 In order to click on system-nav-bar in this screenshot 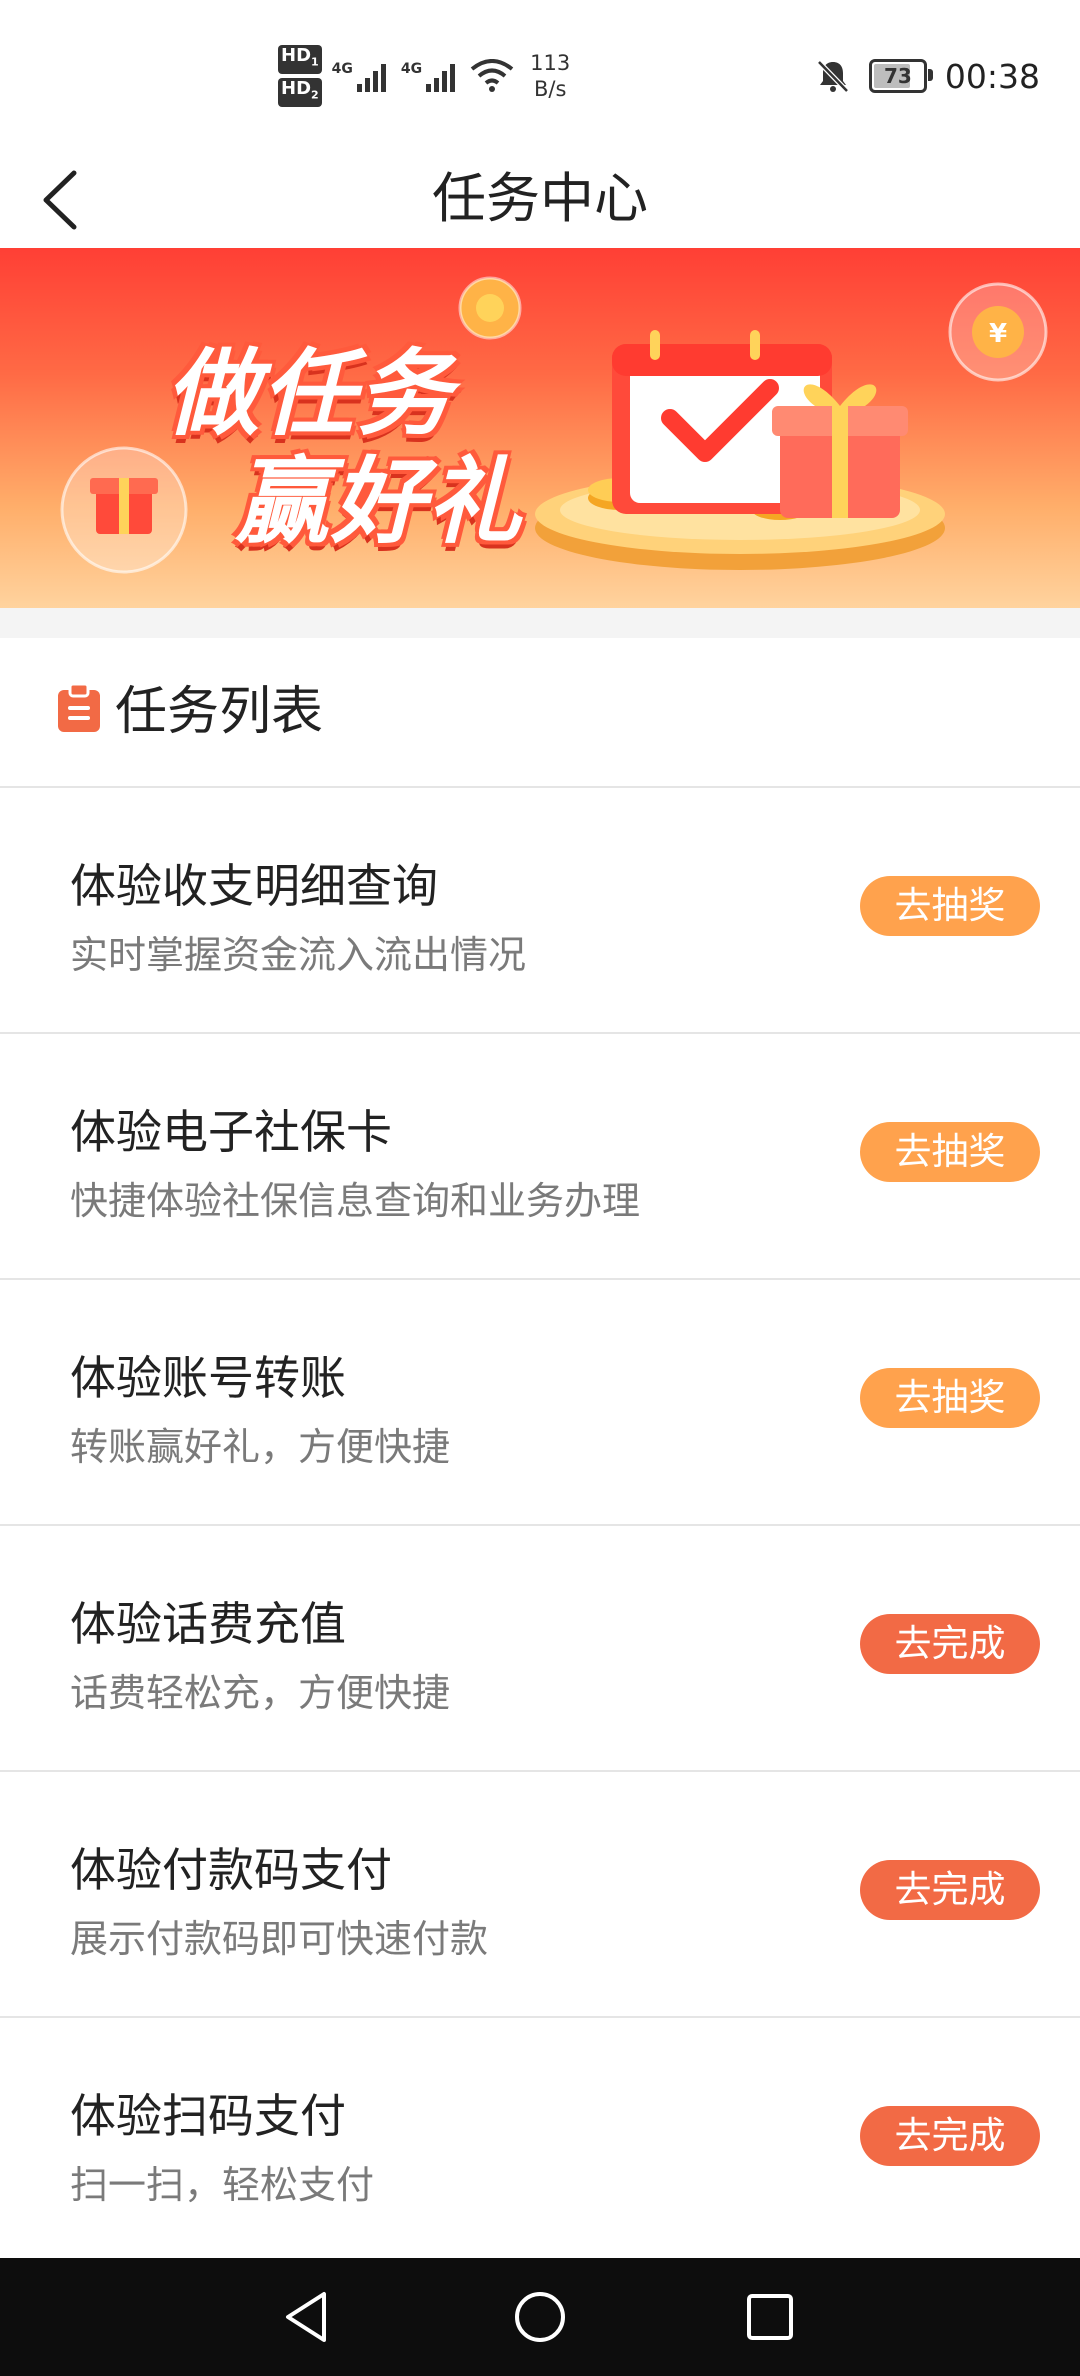, I will do `click(540, 2317)`.